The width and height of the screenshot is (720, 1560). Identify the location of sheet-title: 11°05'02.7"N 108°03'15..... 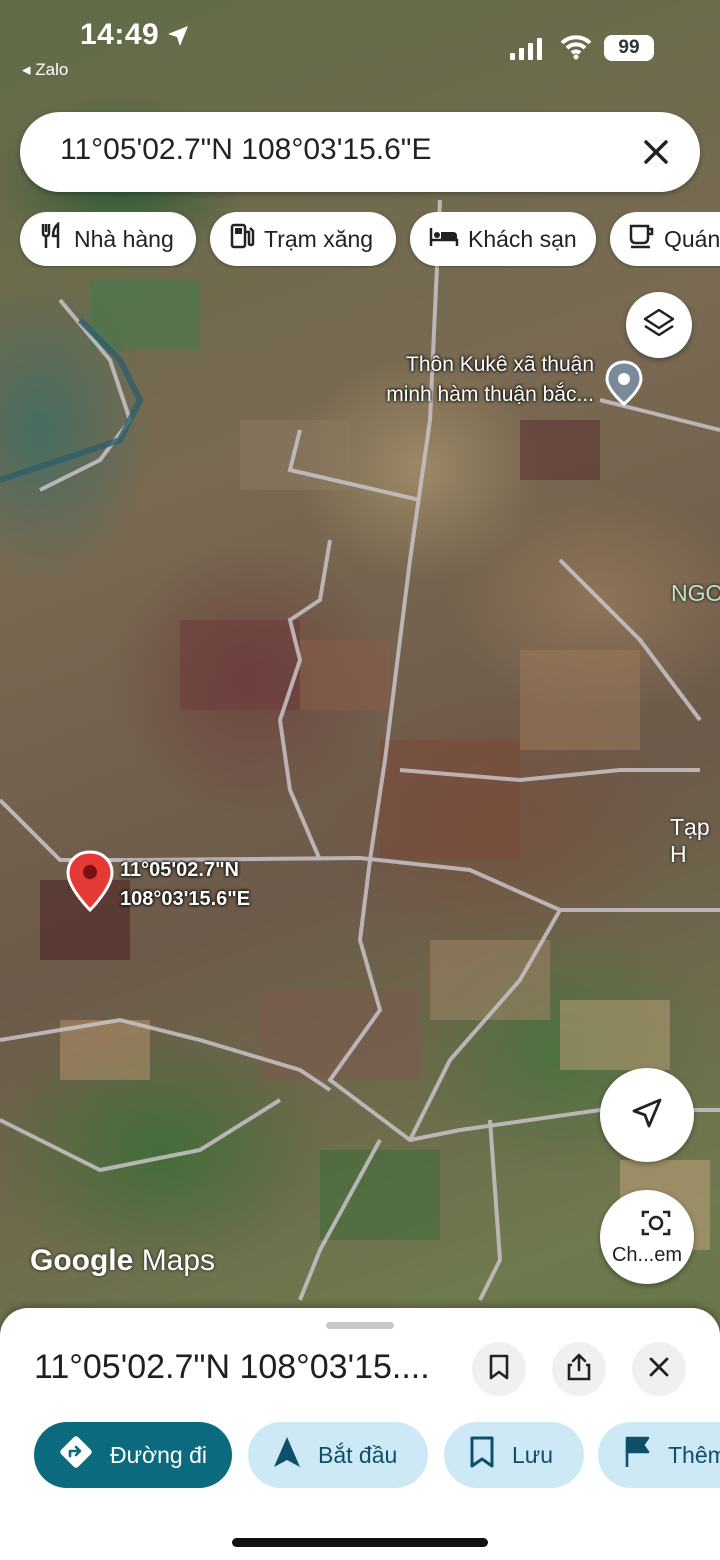
(232, 1367).